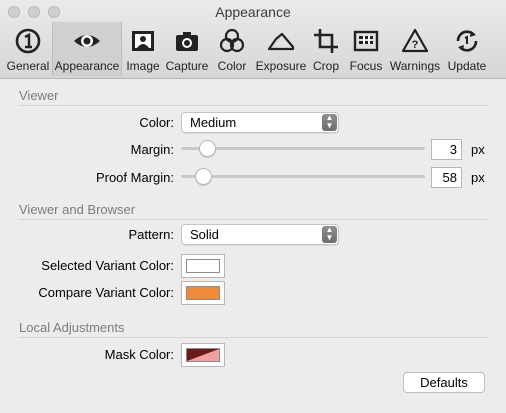 This screenshot has height=413, width=506. Describe the element at coordinates (444, 382) in the screenshot. I see `defaults-button: Defaults` at that location.